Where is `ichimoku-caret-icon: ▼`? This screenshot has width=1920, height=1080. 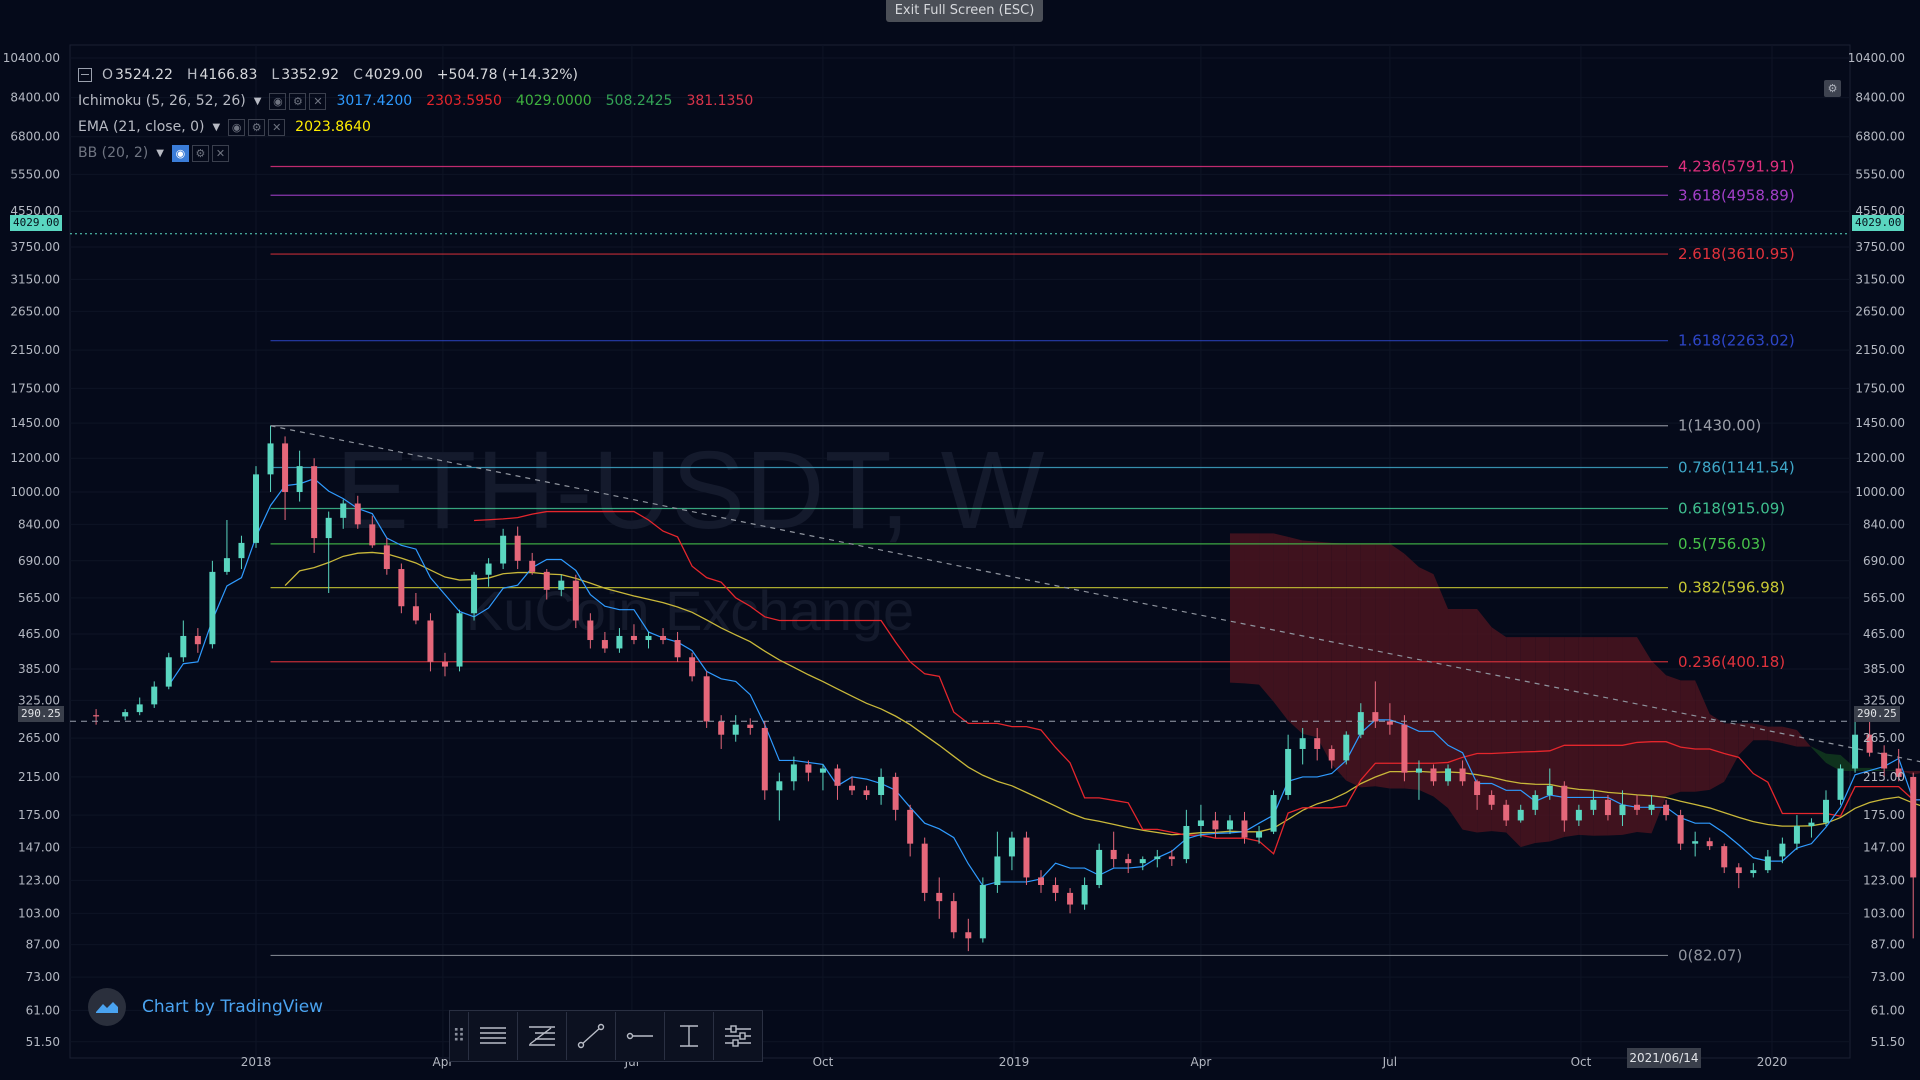 ichimoku-caret-icon: ▼ is located at coordinates (258, 101).